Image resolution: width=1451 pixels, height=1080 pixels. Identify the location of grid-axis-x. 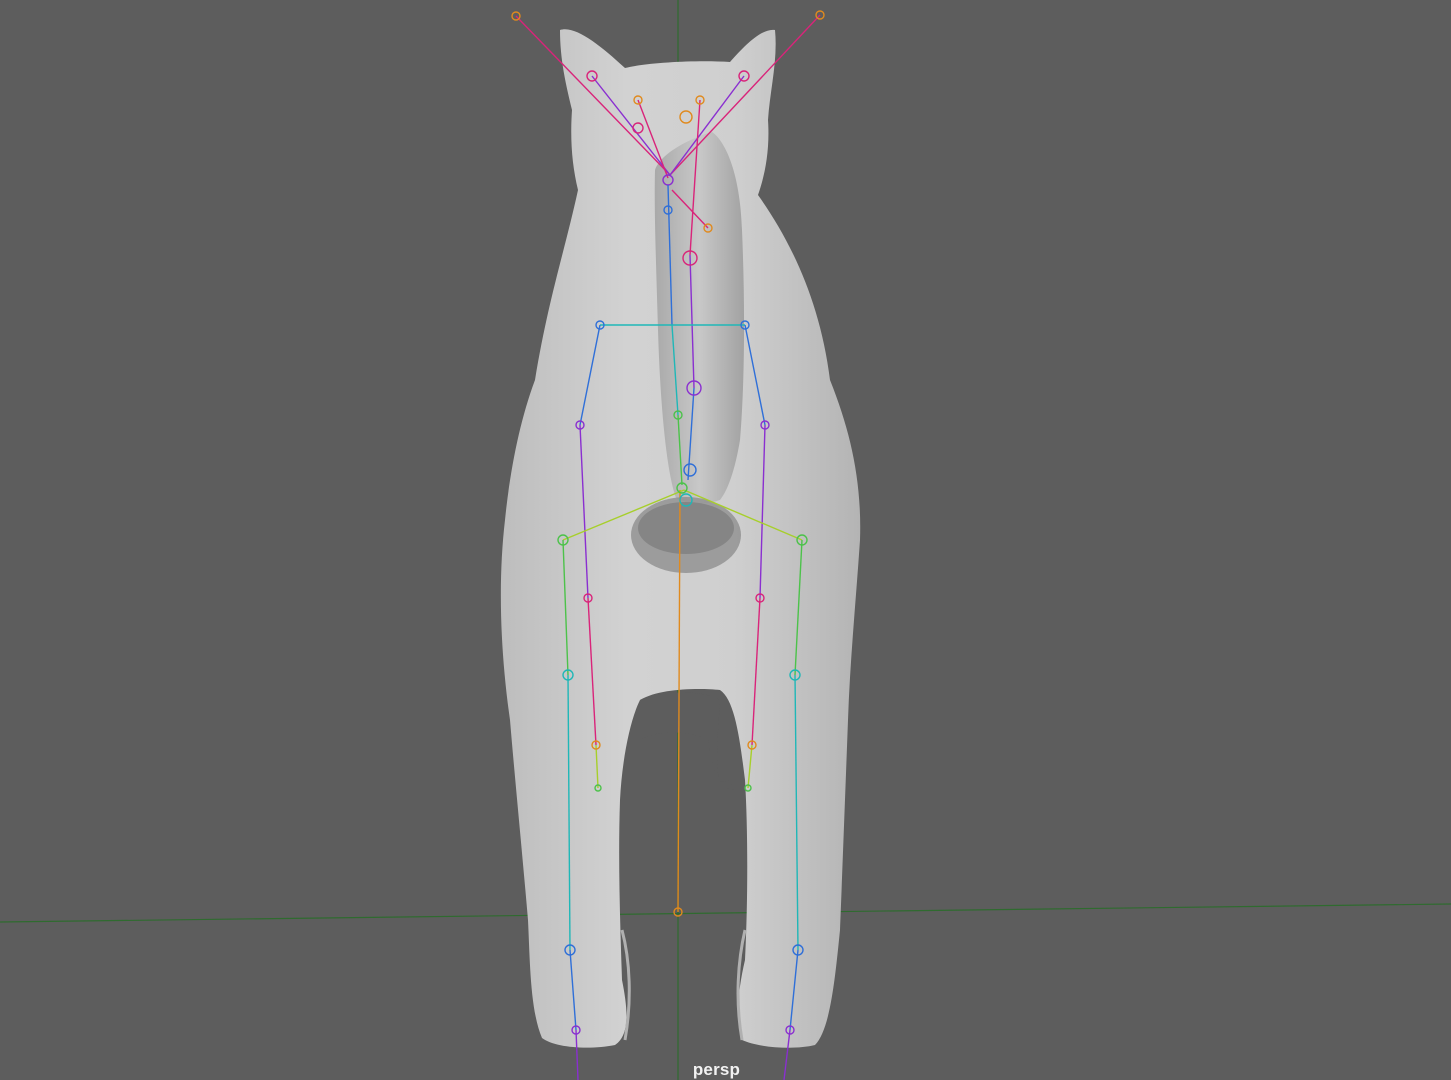
(725, 913).